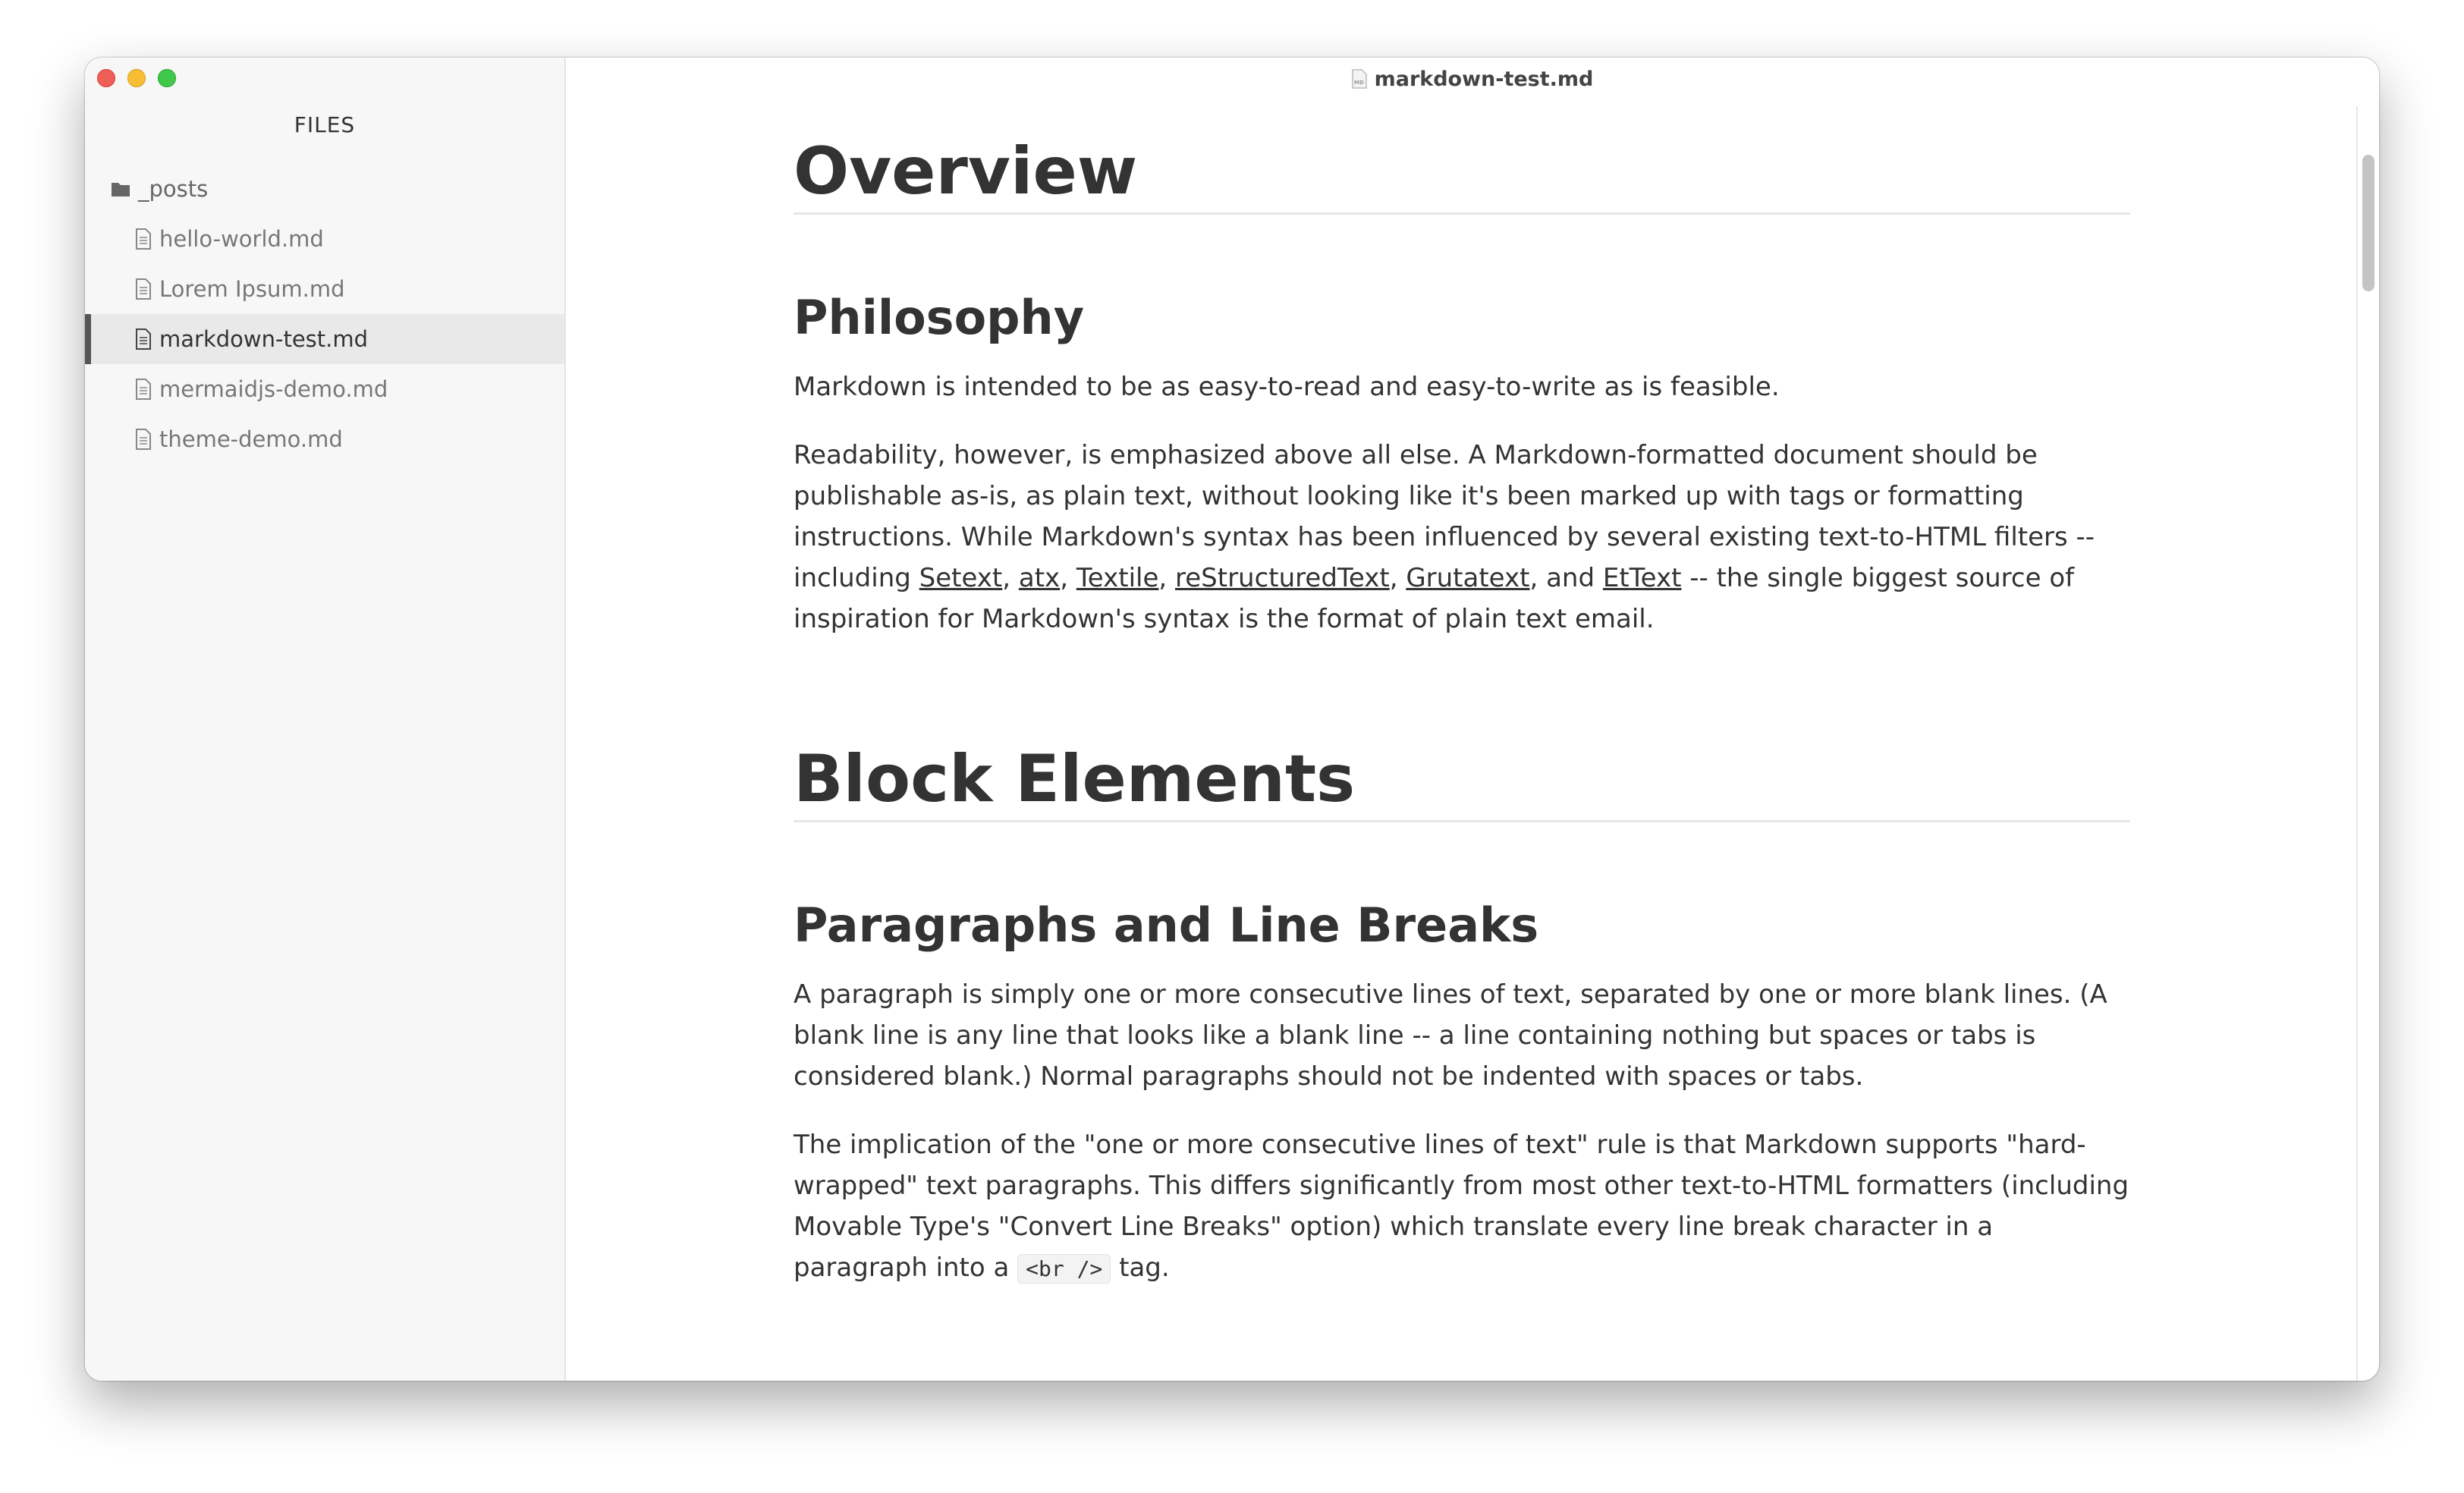  I want to click on file-label: hello-world.md, so click(241, 239).